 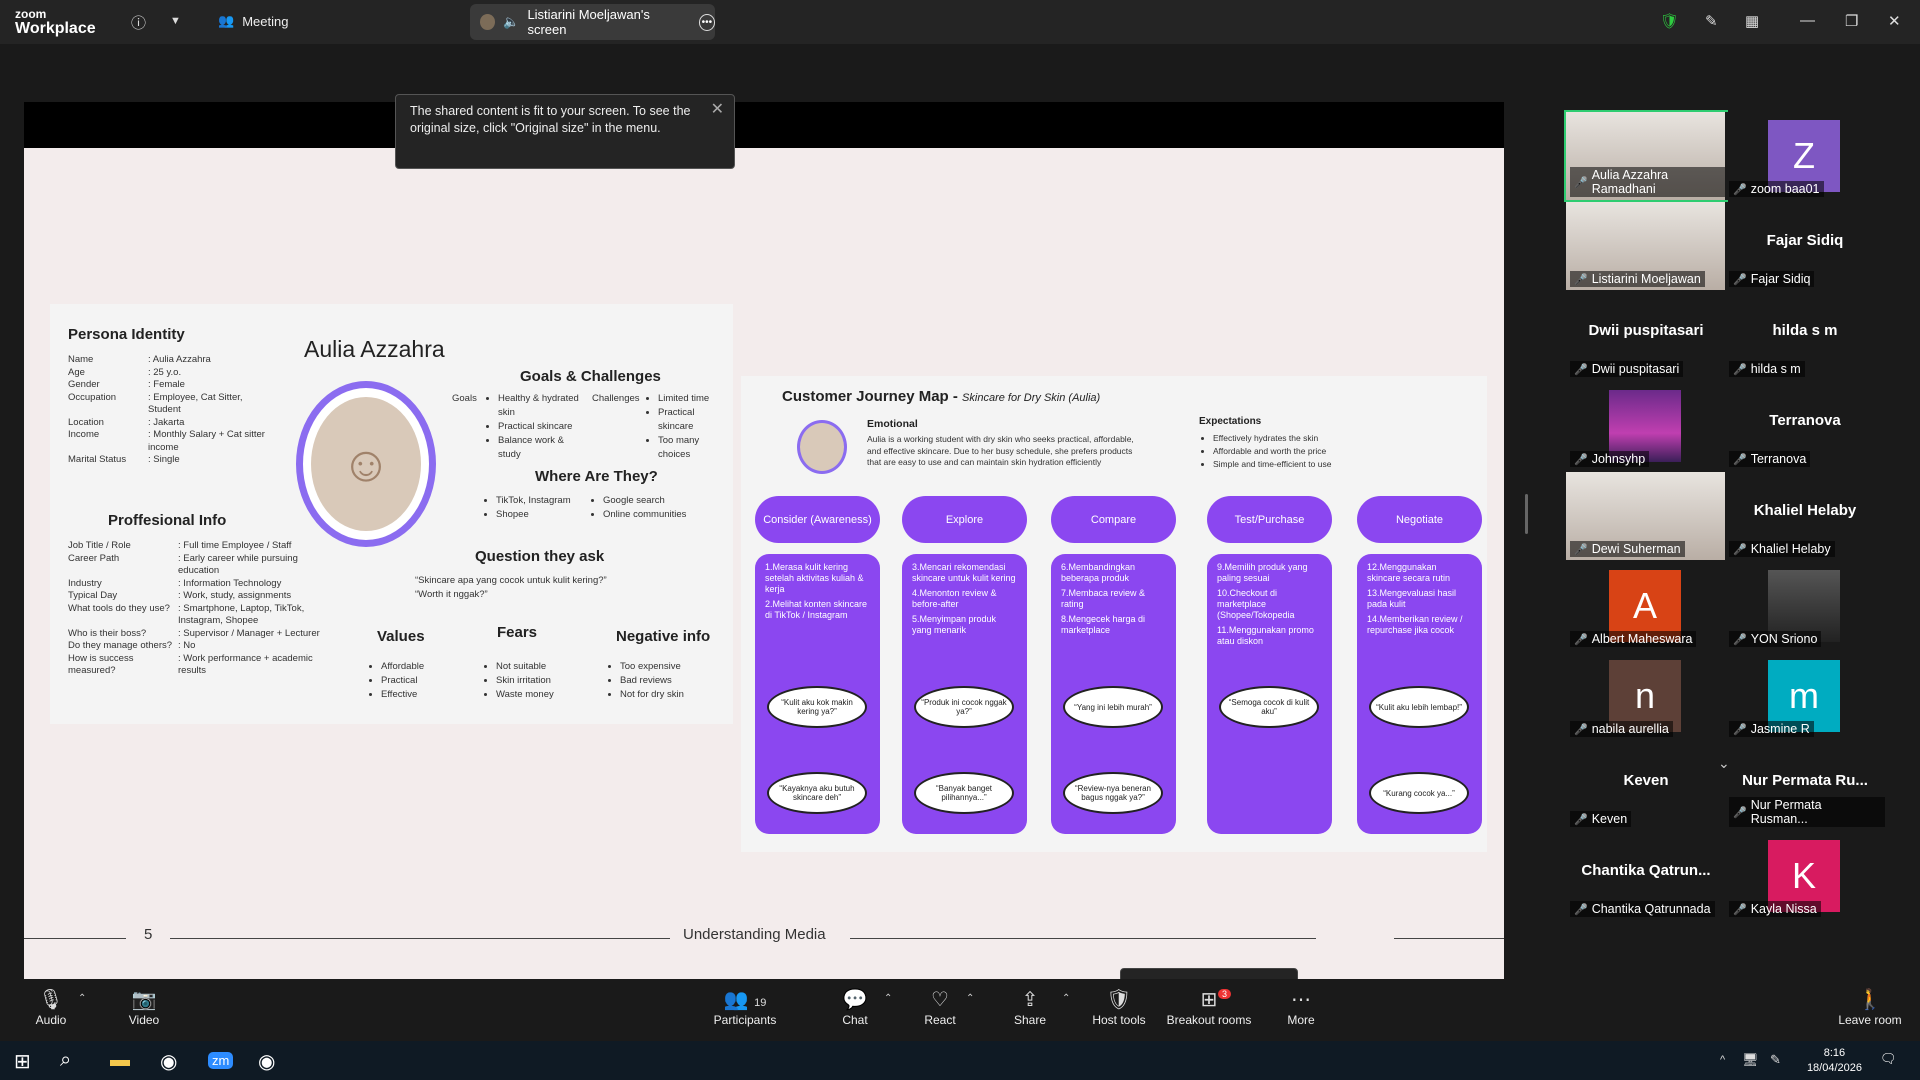 I want to click on screen-share-tab: 🔈 Listiarini Moeljawan's screen •••, so click(x=593, y=22).